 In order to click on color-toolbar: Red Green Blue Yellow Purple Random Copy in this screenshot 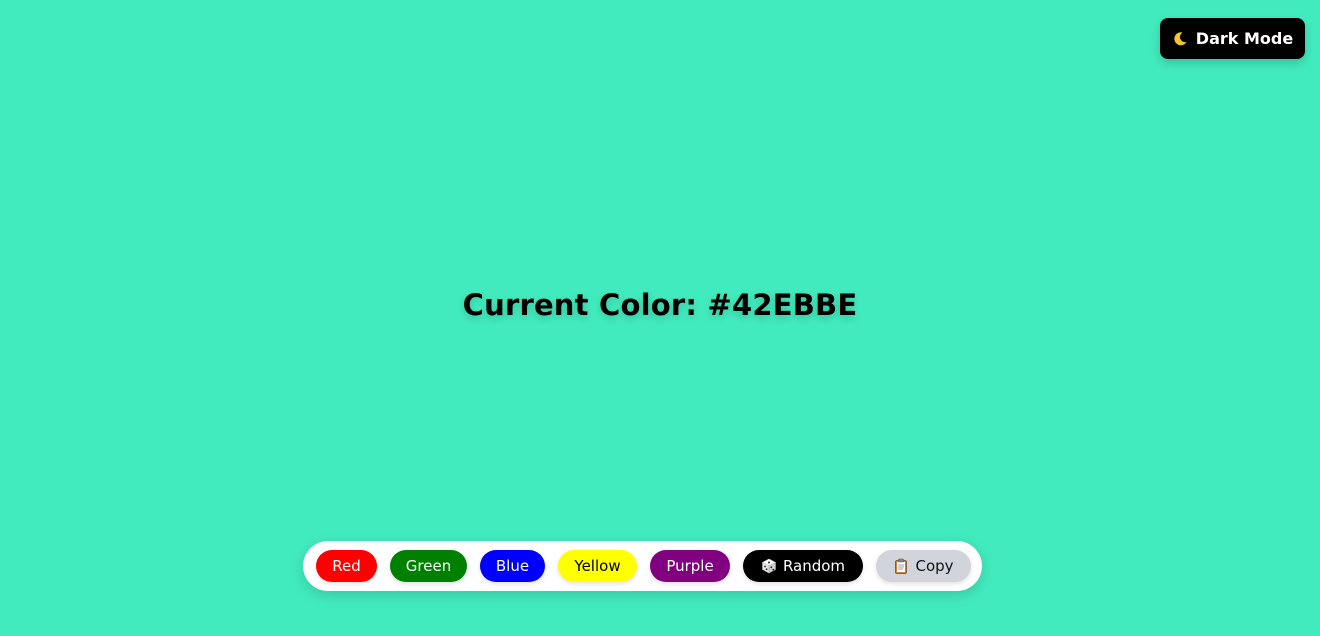, I will do `click(642, 566)`.